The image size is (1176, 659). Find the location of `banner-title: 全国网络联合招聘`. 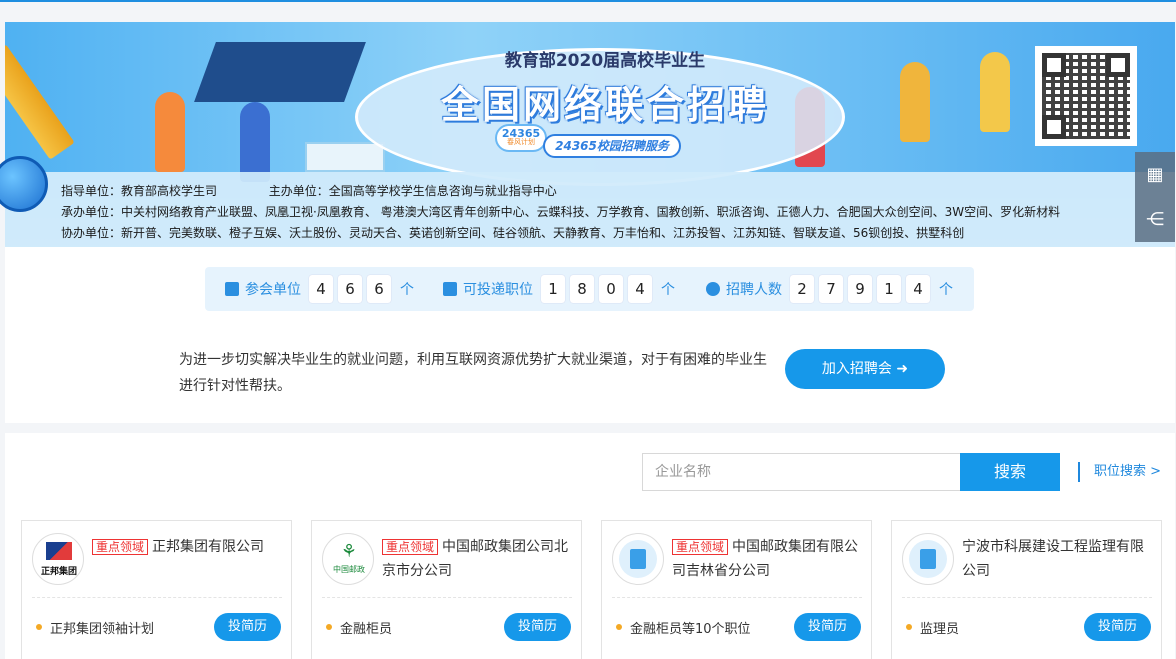

banner-title: 全国网络联合招聘 is located at coordinates (604, 105).